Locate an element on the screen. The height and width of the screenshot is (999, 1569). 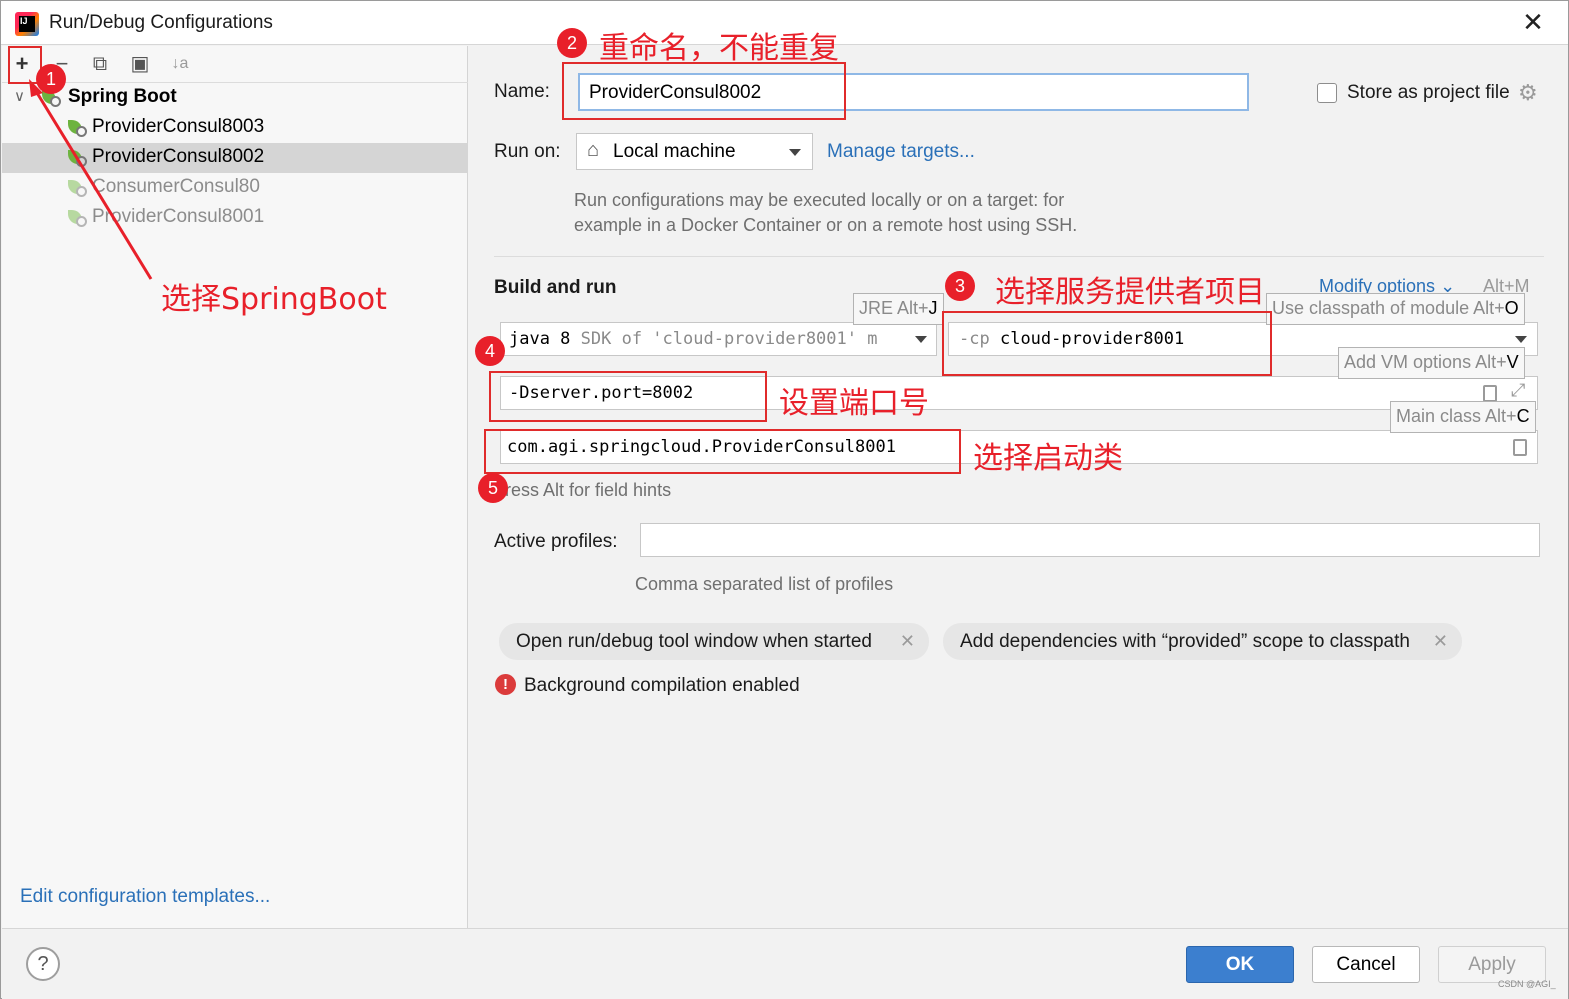
annotation-badge-5: 5 is located at coordinates (493, 488).